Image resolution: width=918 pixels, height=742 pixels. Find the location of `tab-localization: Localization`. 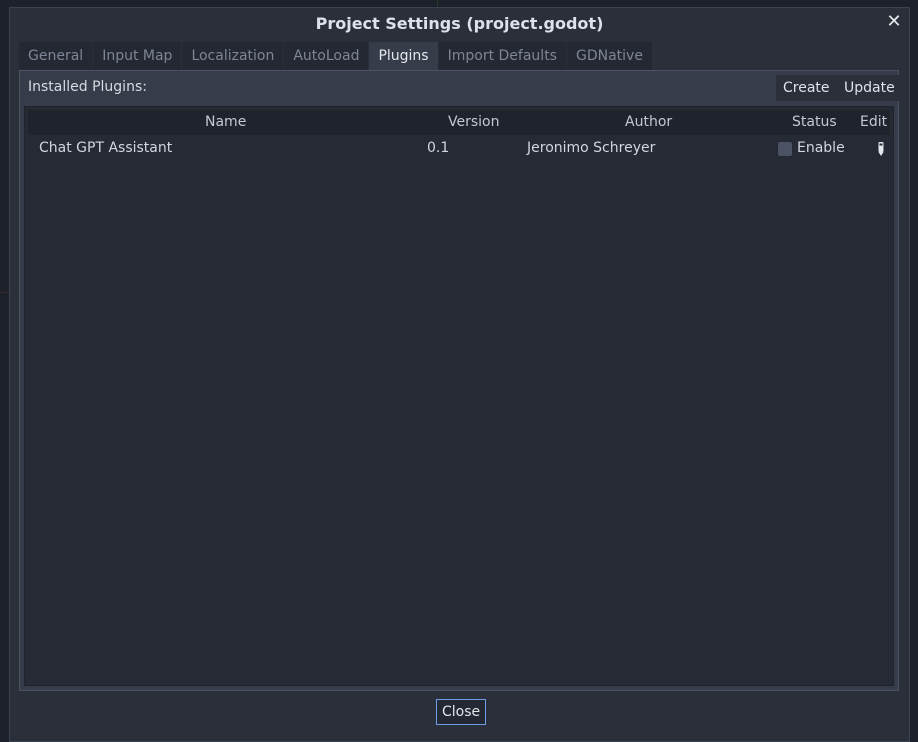

tab-localization: Localization is located at coordinates (233, 56).